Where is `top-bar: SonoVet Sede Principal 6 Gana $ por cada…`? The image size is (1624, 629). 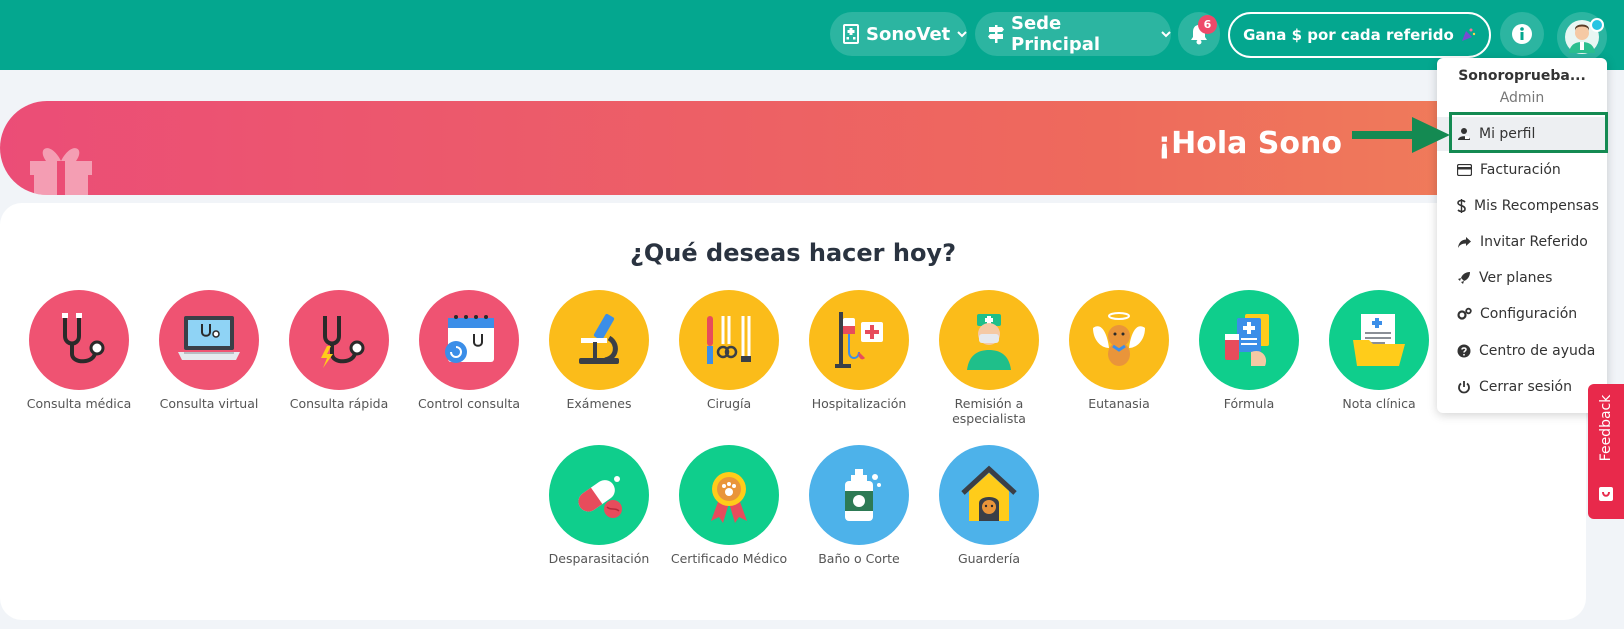
top-bar: SonoVet Sede Principal 6 Gana $ por cada… is located at coordinates (812, 35).